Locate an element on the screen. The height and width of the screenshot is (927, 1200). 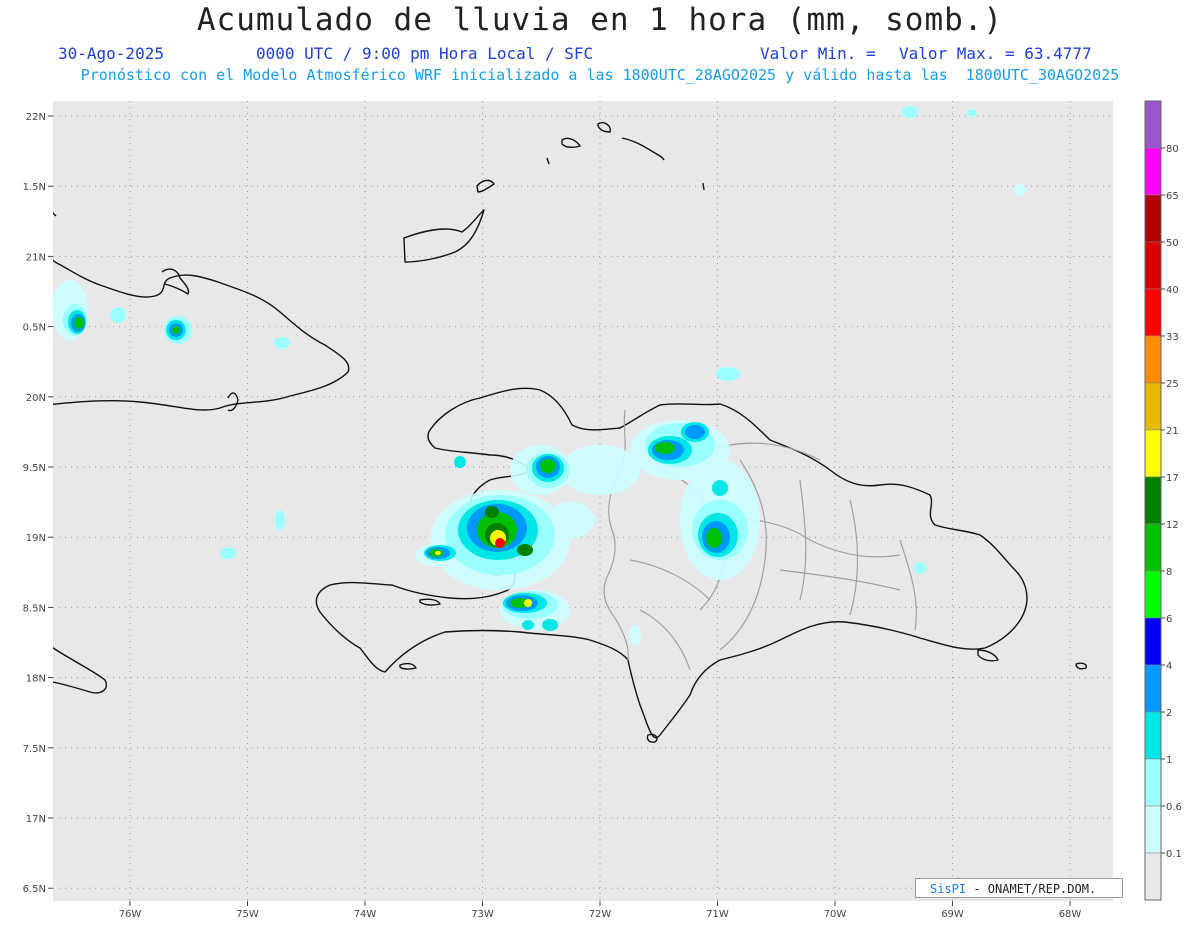
legend-level-label: 40 is located at coordinates (1172, 290).